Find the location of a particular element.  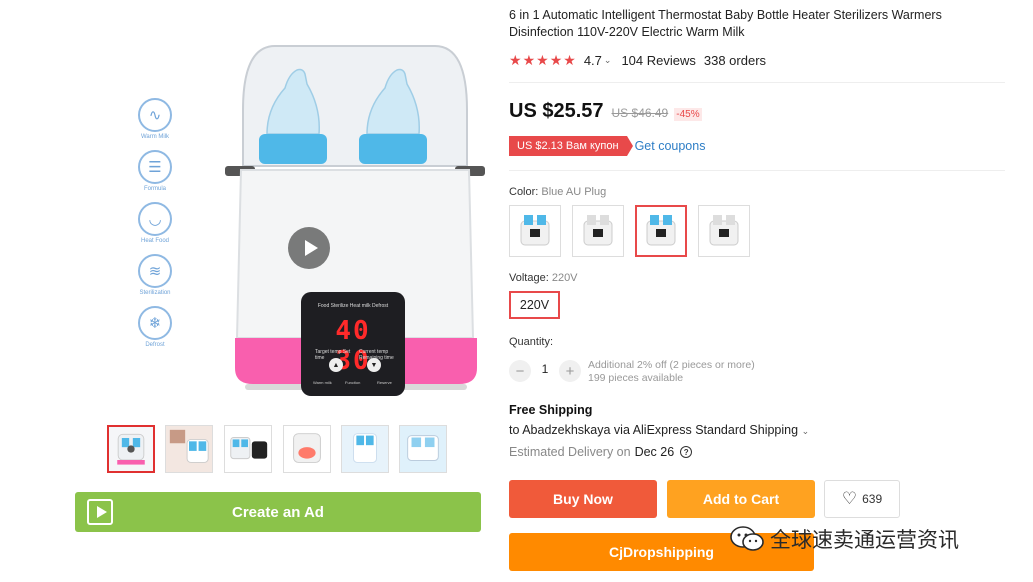

delivery-estimate: Estimated Delivery on Dec 26 ? is located at coordinates (601, 452).